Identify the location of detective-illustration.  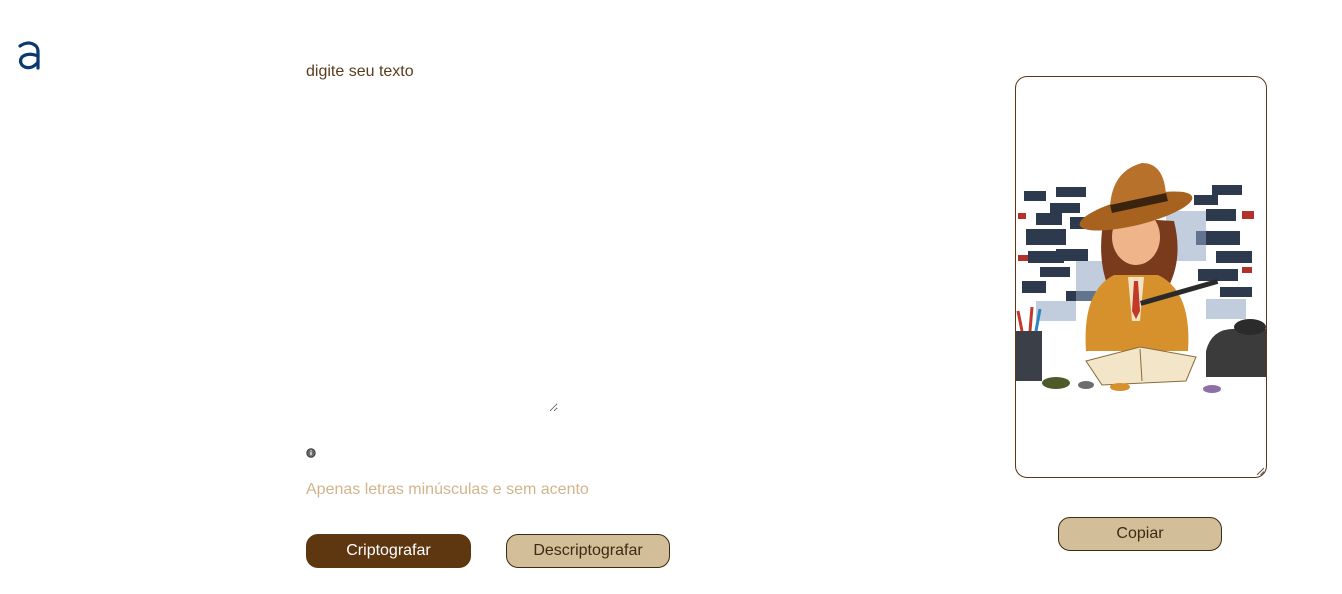
(1141, 278).